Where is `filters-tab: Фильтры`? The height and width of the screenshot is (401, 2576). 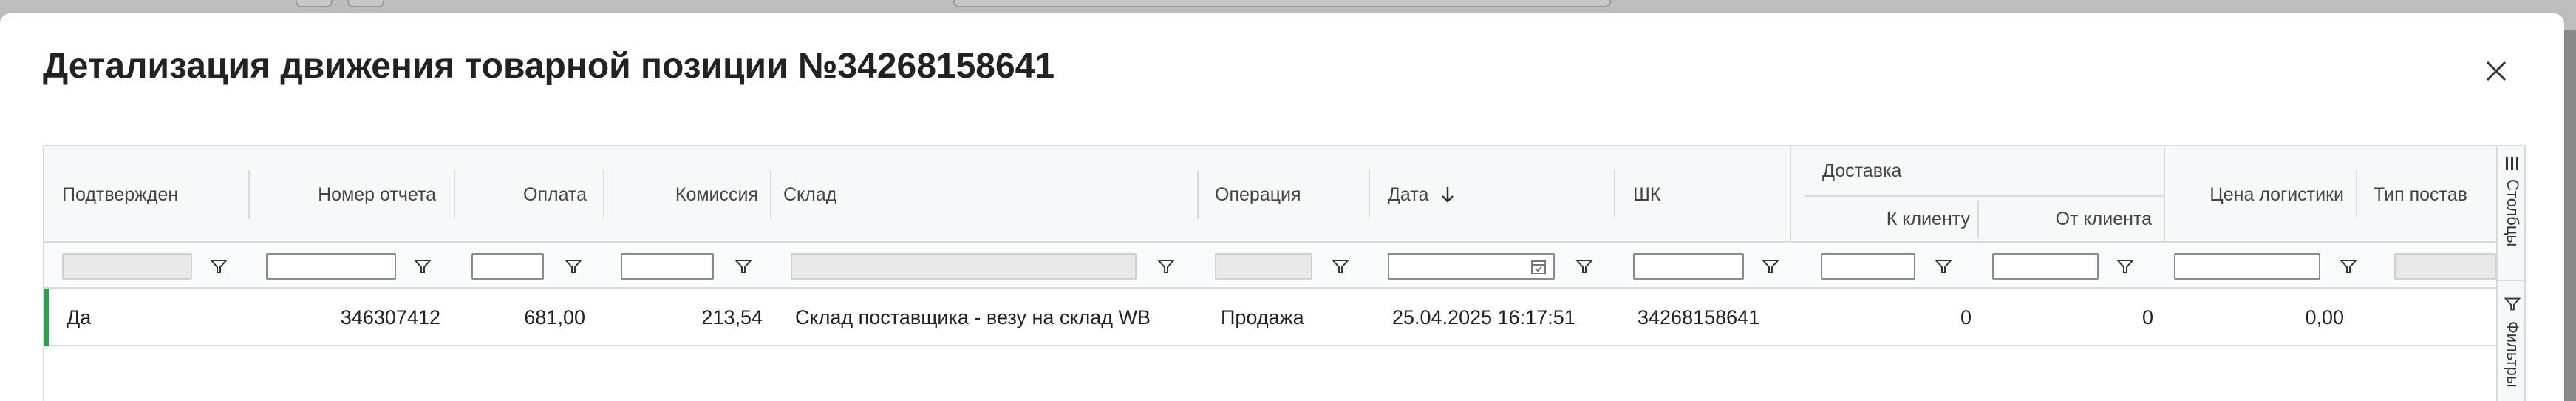 filters-tab: Фильтры is located at coordinates (2511, 347).